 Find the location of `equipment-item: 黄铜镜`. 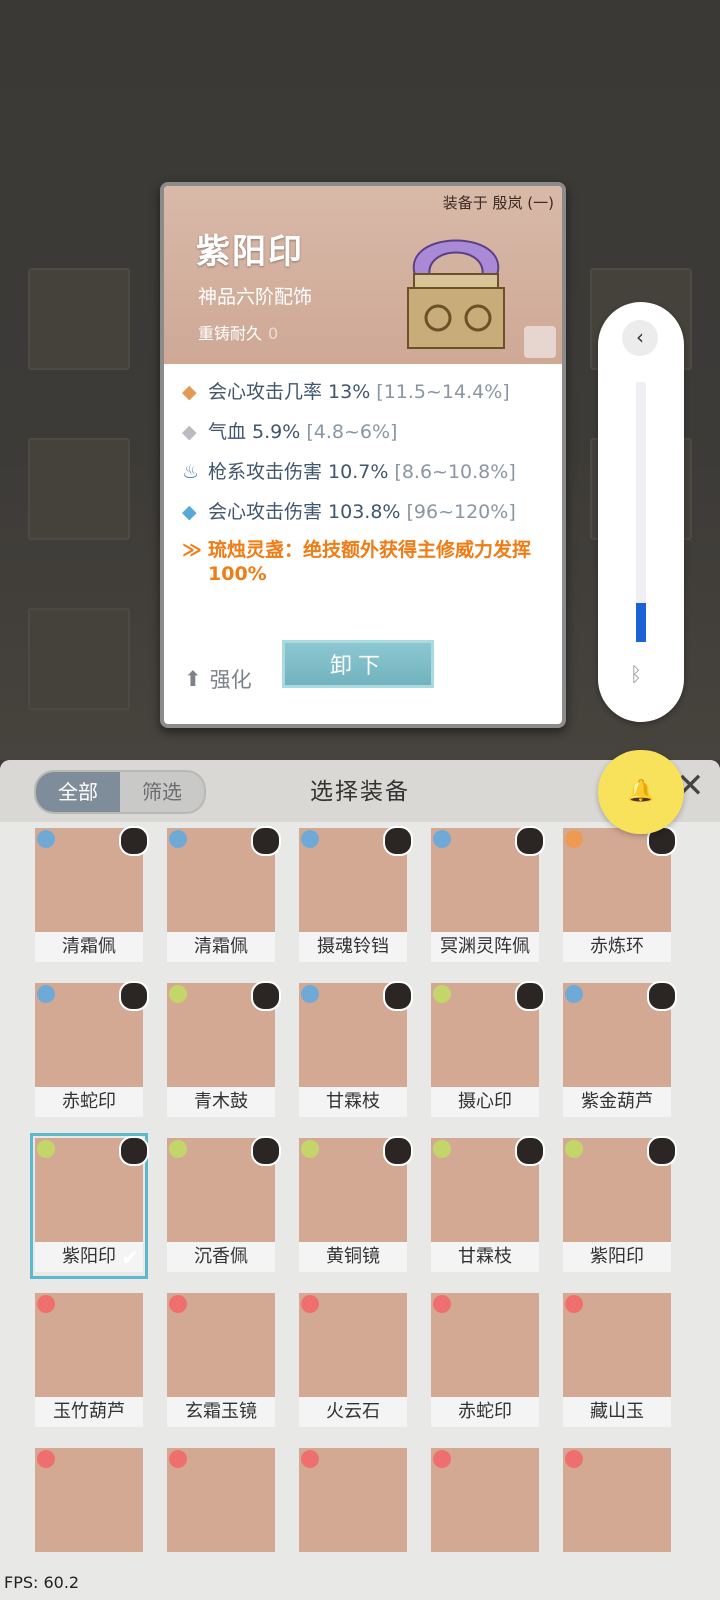

equipment-item: 黄铜镜 is located at coordinates (355, 1206).